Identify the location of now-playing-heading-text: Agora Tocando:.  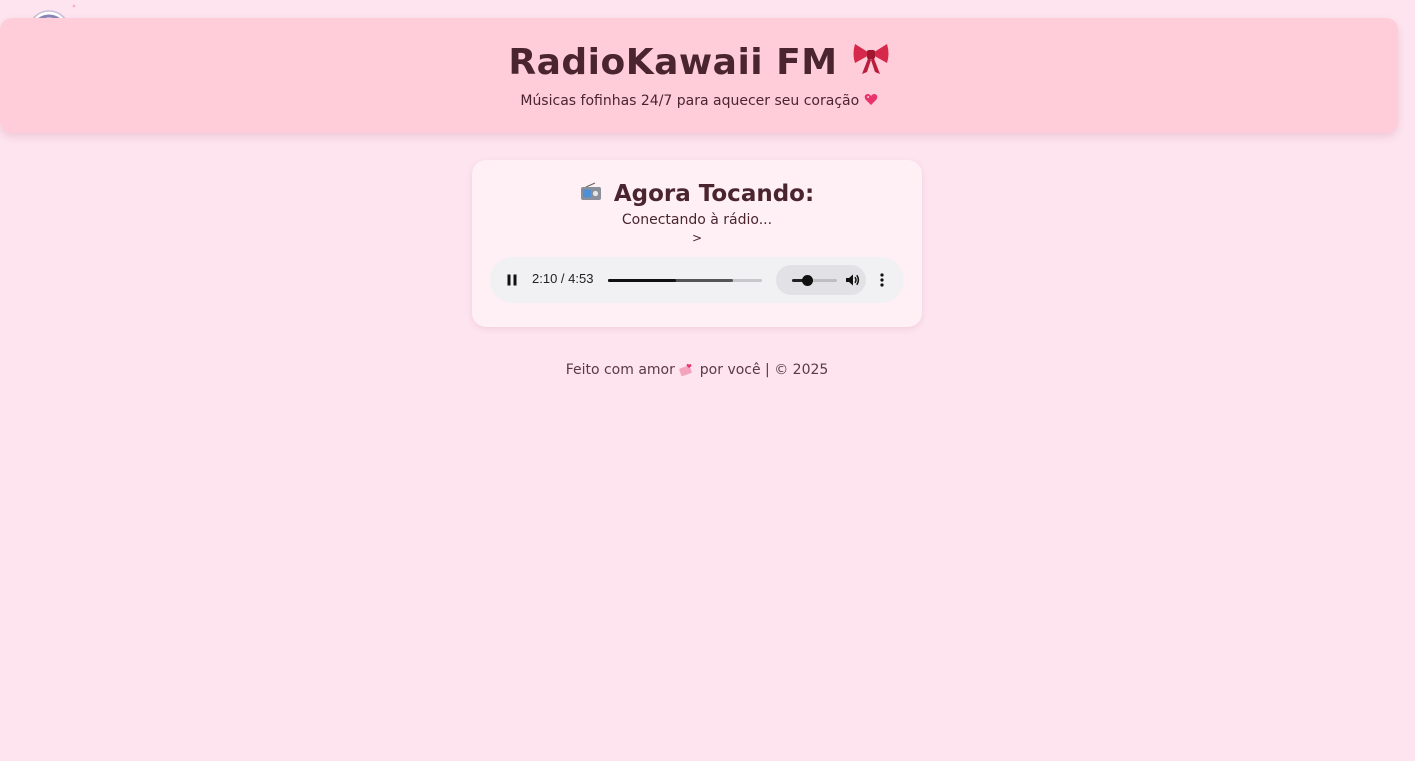
(714, 194).